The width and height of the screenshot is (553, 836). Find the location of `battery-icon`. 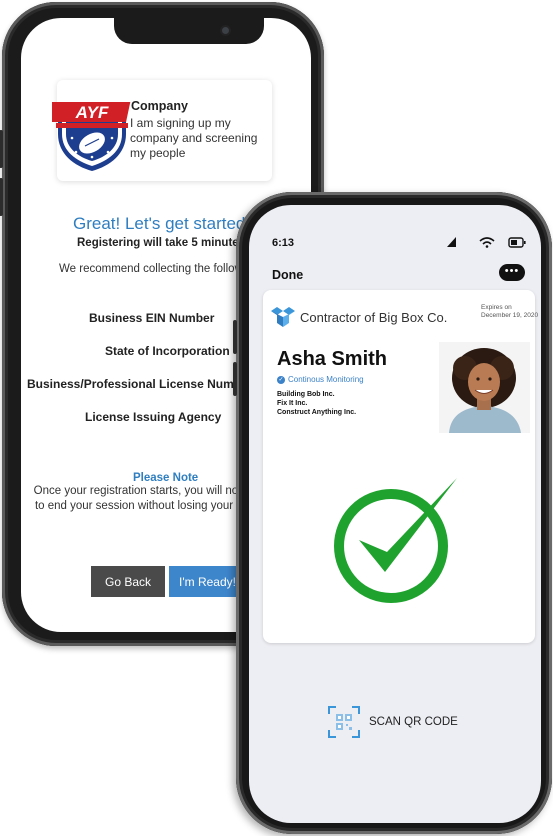

battery-icon is located at coordinates (517, 242).